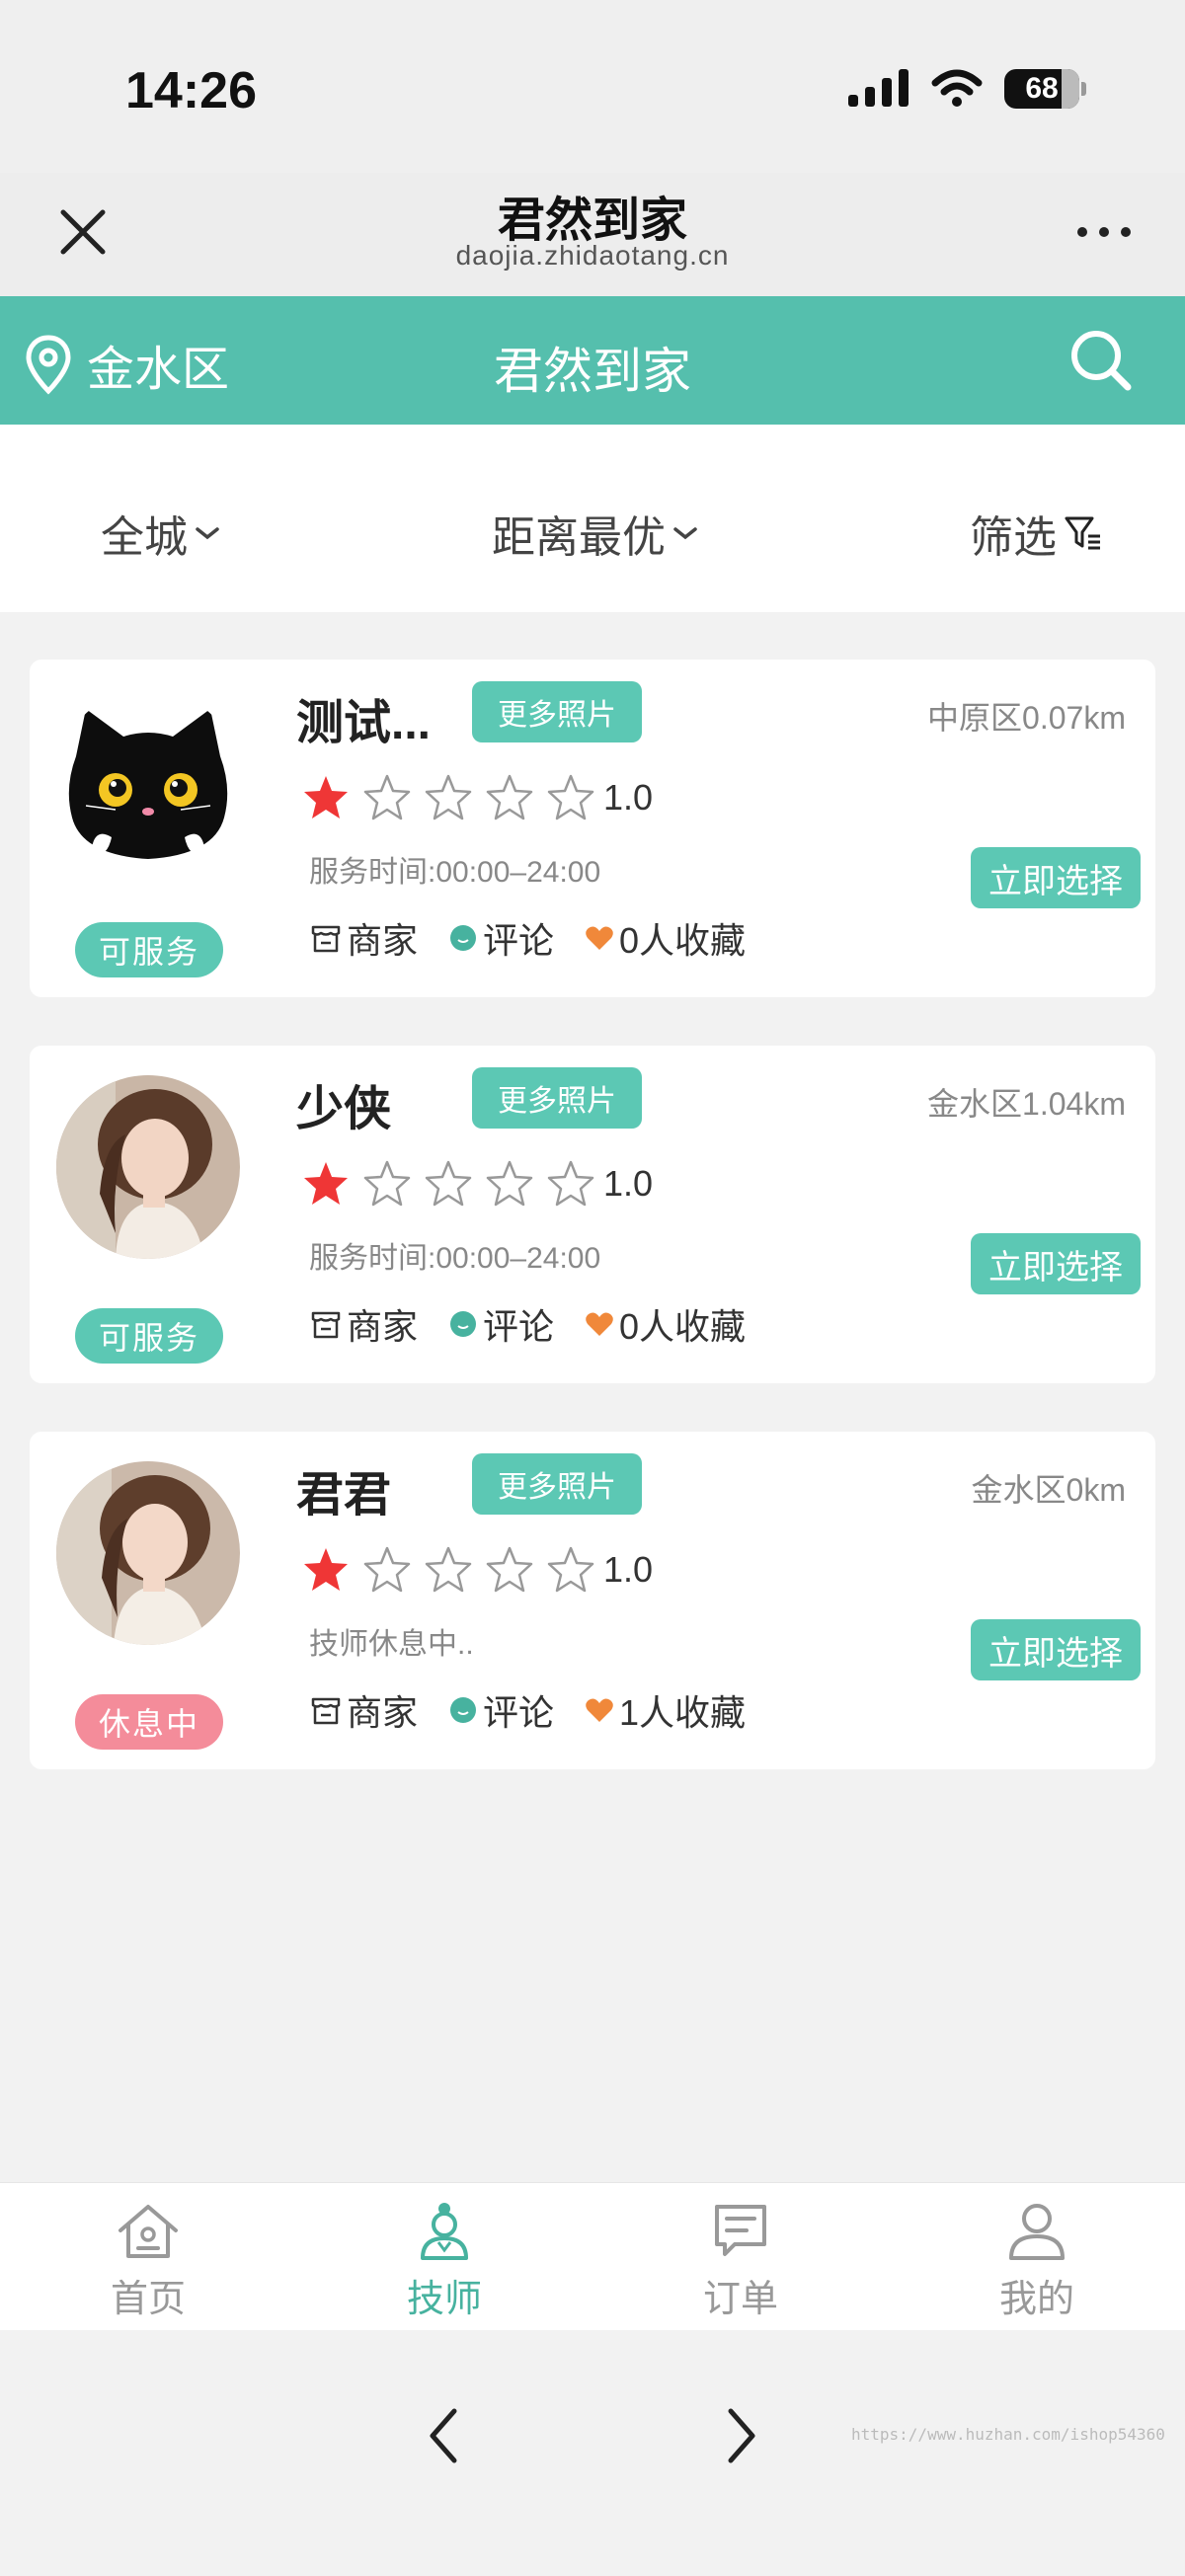  Describe the element at coordinates (592, 255) in the screenshot. I see `webview-url: daojia.zhidaotang.cn` at that location.